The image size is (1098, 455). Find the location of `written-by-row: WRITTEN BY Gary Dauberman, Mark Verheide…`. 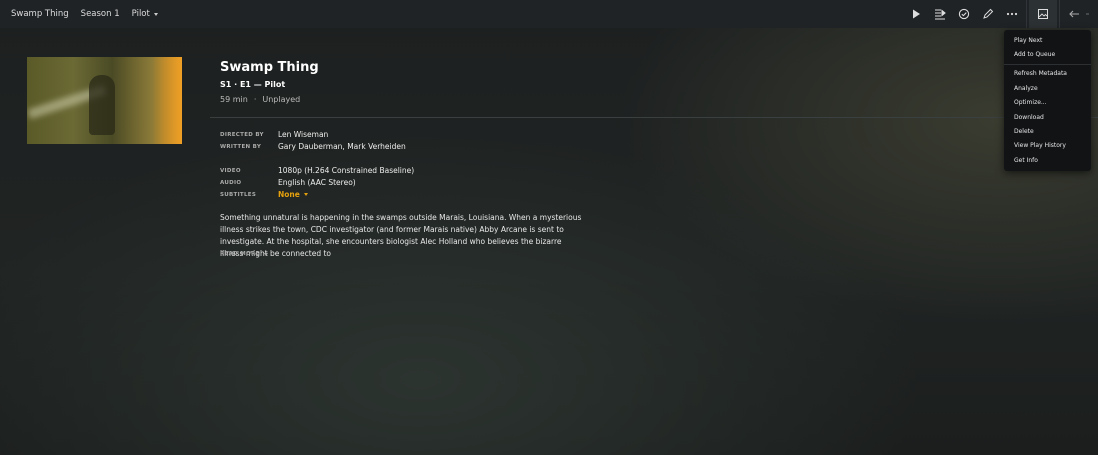

written-by-row: WRITTEN BY Gary Dauberman, Mark Verheide… is located at coordinates (313, 146).